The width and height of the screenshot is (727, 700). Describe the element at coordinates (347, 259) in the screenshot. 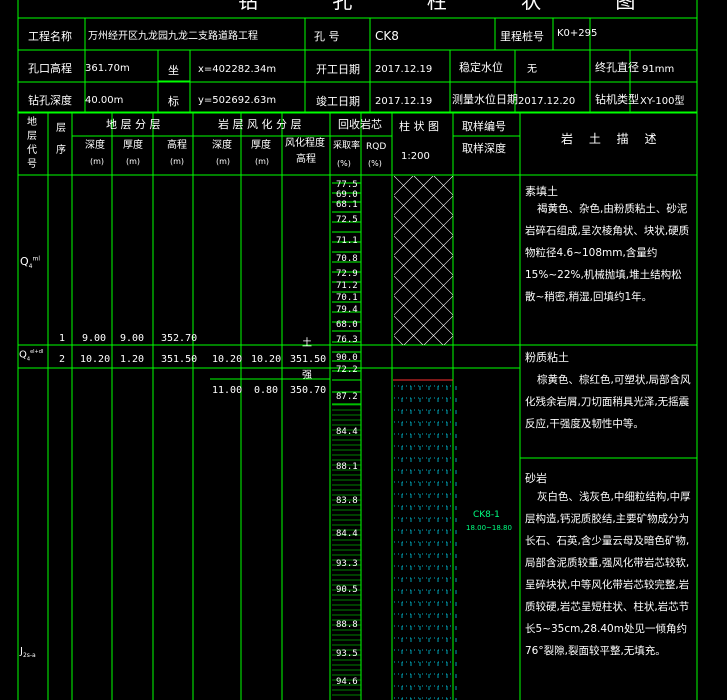

I see `core-rate-value: 70.8` at that location.